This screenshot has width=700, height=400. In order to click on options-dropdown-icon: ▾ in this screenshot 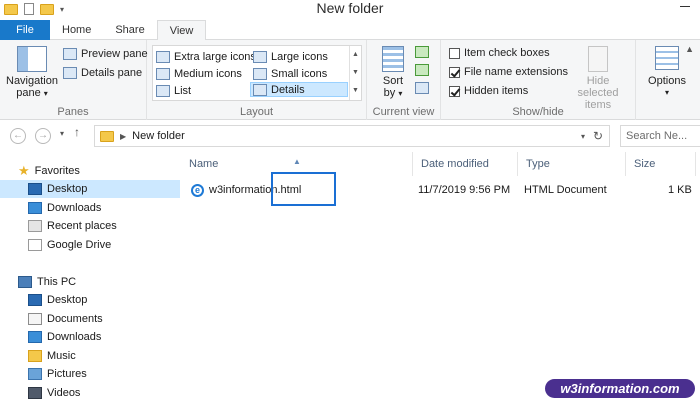, I will do `click(666, 92)`.